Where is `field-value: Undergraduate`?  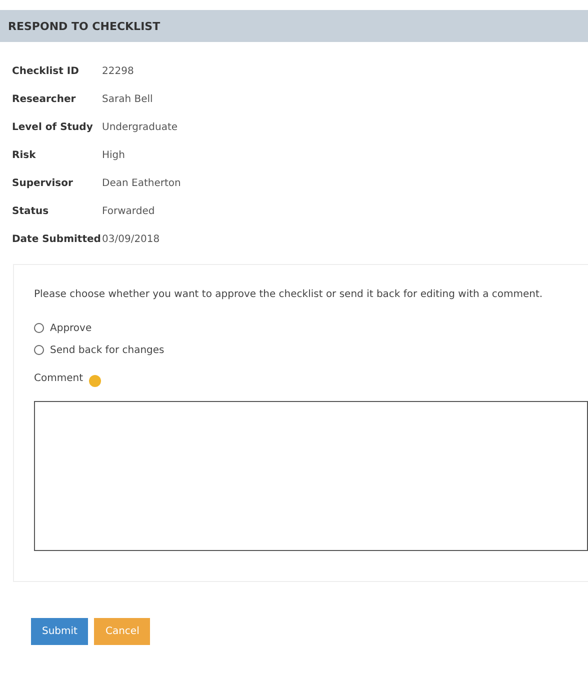 field-value: Undergraduate is located at coordinates (140, 127).